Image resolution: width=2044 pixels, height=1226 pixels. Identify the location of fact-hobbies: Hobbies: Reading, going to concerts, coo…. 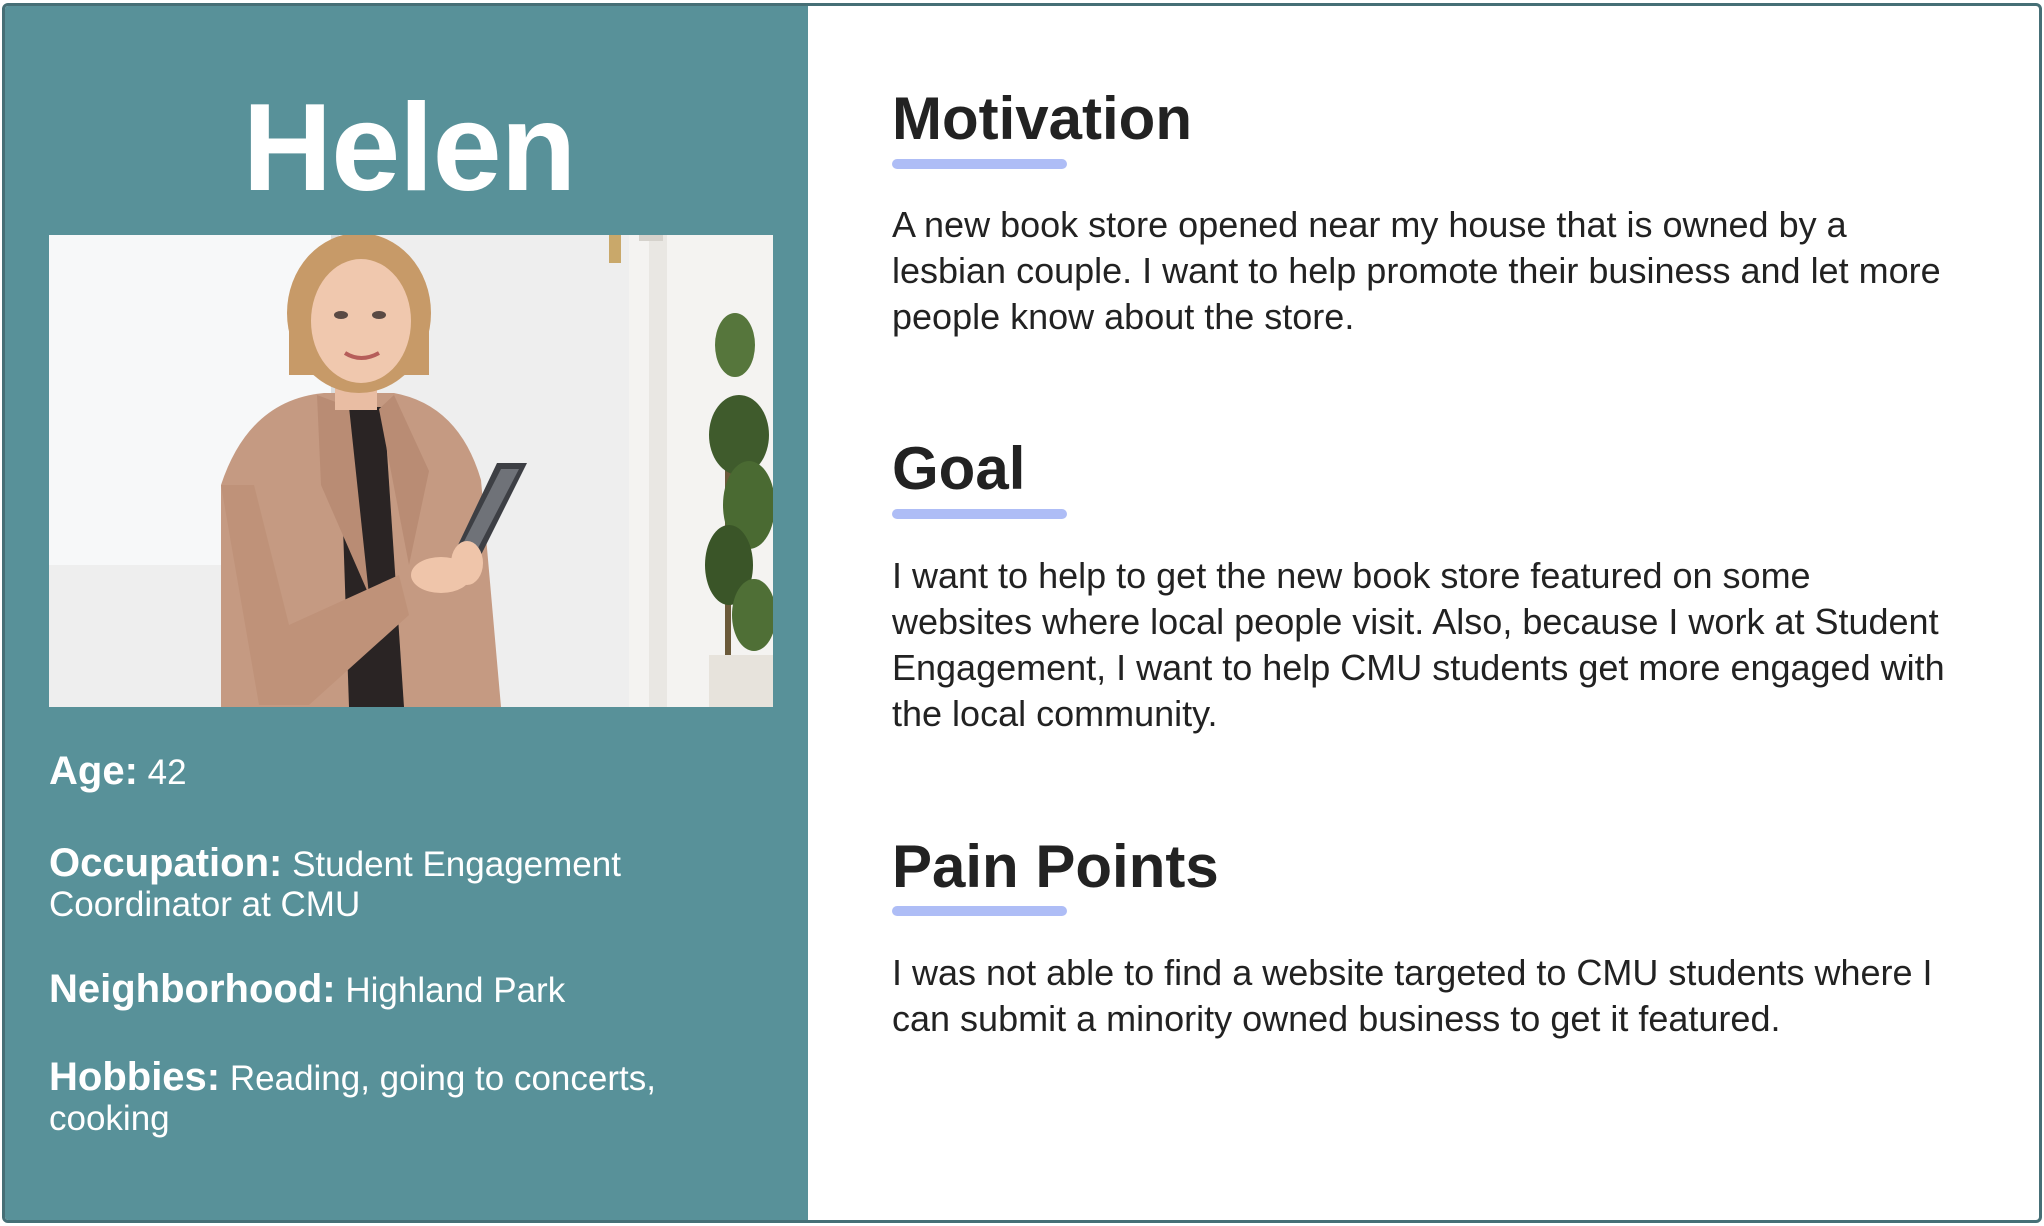
(409, 1098).